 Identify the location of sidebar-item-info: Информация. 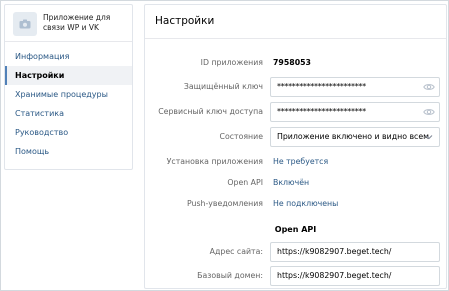
(68, 56).